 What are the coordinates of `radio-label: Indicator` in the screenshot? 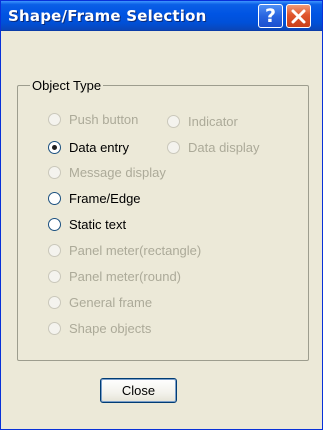 It's located at (213, 121).